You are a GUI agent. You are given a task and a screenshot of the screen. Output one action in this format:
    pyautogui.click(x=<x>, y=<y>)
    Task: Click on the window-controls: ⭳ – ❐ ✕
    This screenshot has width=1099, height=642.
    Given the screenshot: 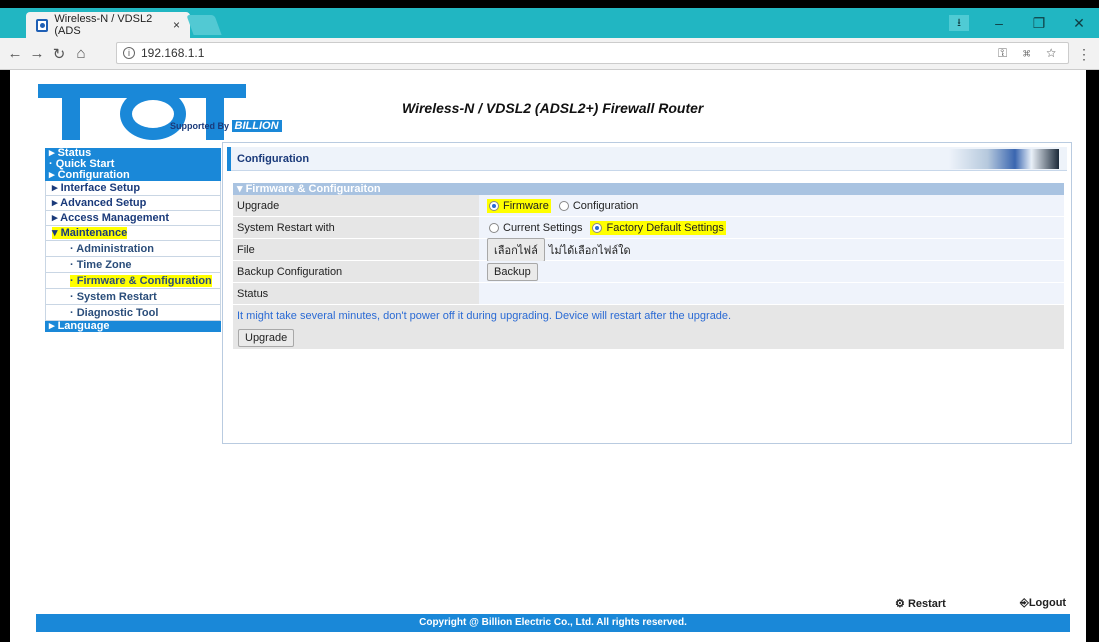 What is the action you would take?
    pyautogui.click(x=1024, y=23)
    